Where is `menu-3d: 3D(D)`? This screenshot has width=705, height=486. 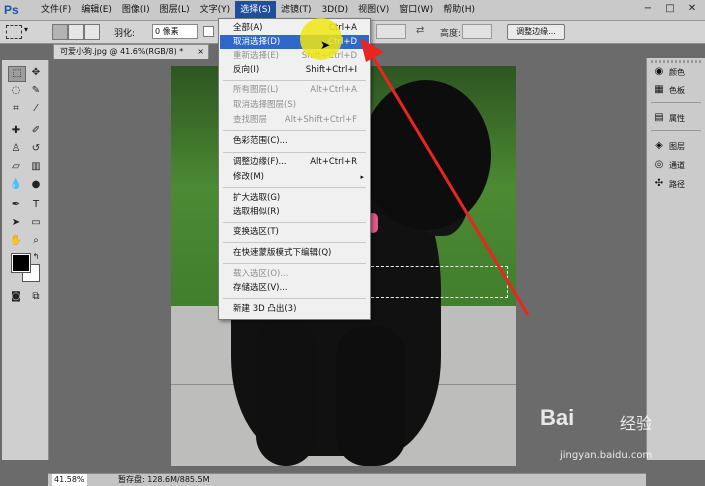 menu-3d: 3D(D) is located at coordinates (334, 10).